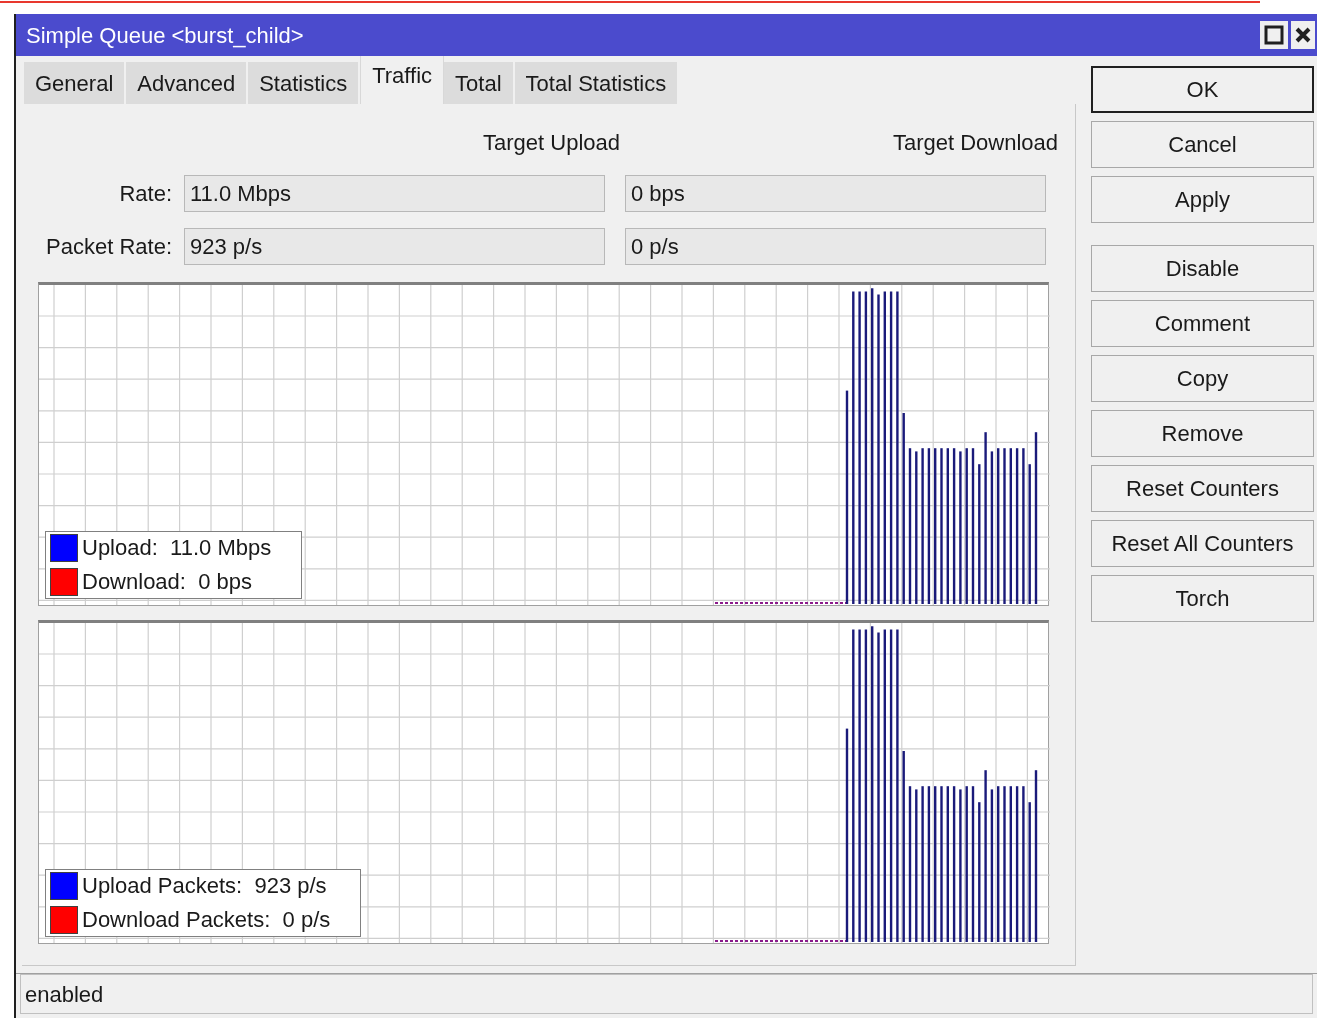 This screenshot has height=1019, width=1317. What do you see at coordinates (167, 582) in the screenshot?
I see `legend-text: Download: 0 bps` at bounding box center [167, 582].